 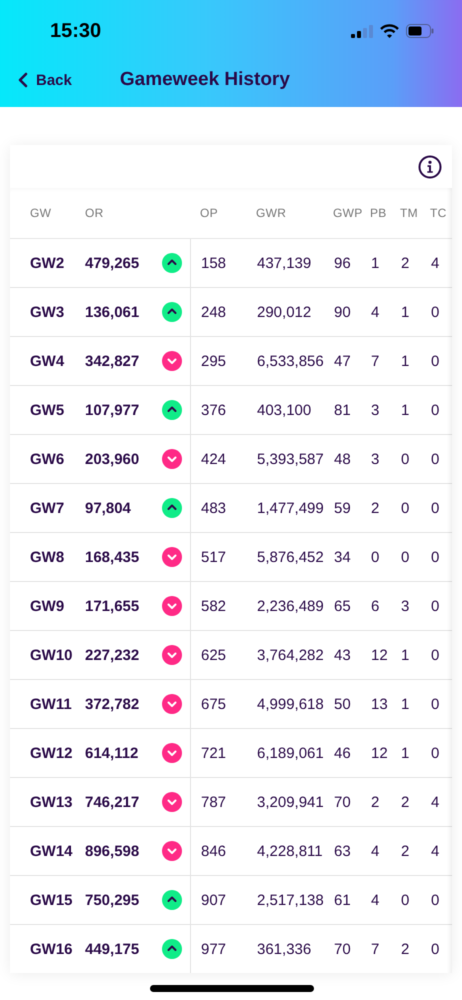 I want to click on status-time: 15:30, so click(x=76, y=31).